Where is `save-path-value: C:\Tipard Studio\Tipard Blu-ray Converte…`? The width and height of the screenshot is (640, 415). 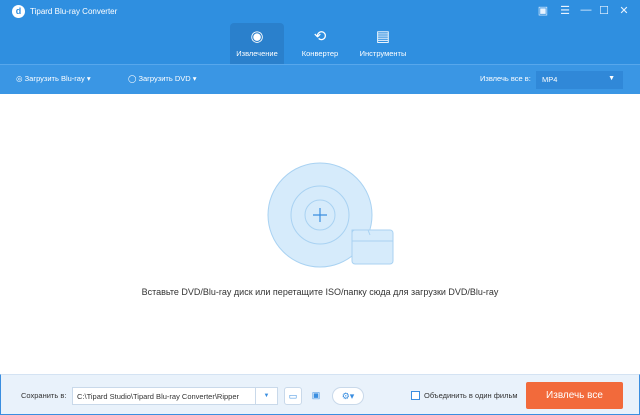 save-path-value: C:\Tipard Studio\Tipard Blu-ray Converte… is located at coordinates (158, 396).